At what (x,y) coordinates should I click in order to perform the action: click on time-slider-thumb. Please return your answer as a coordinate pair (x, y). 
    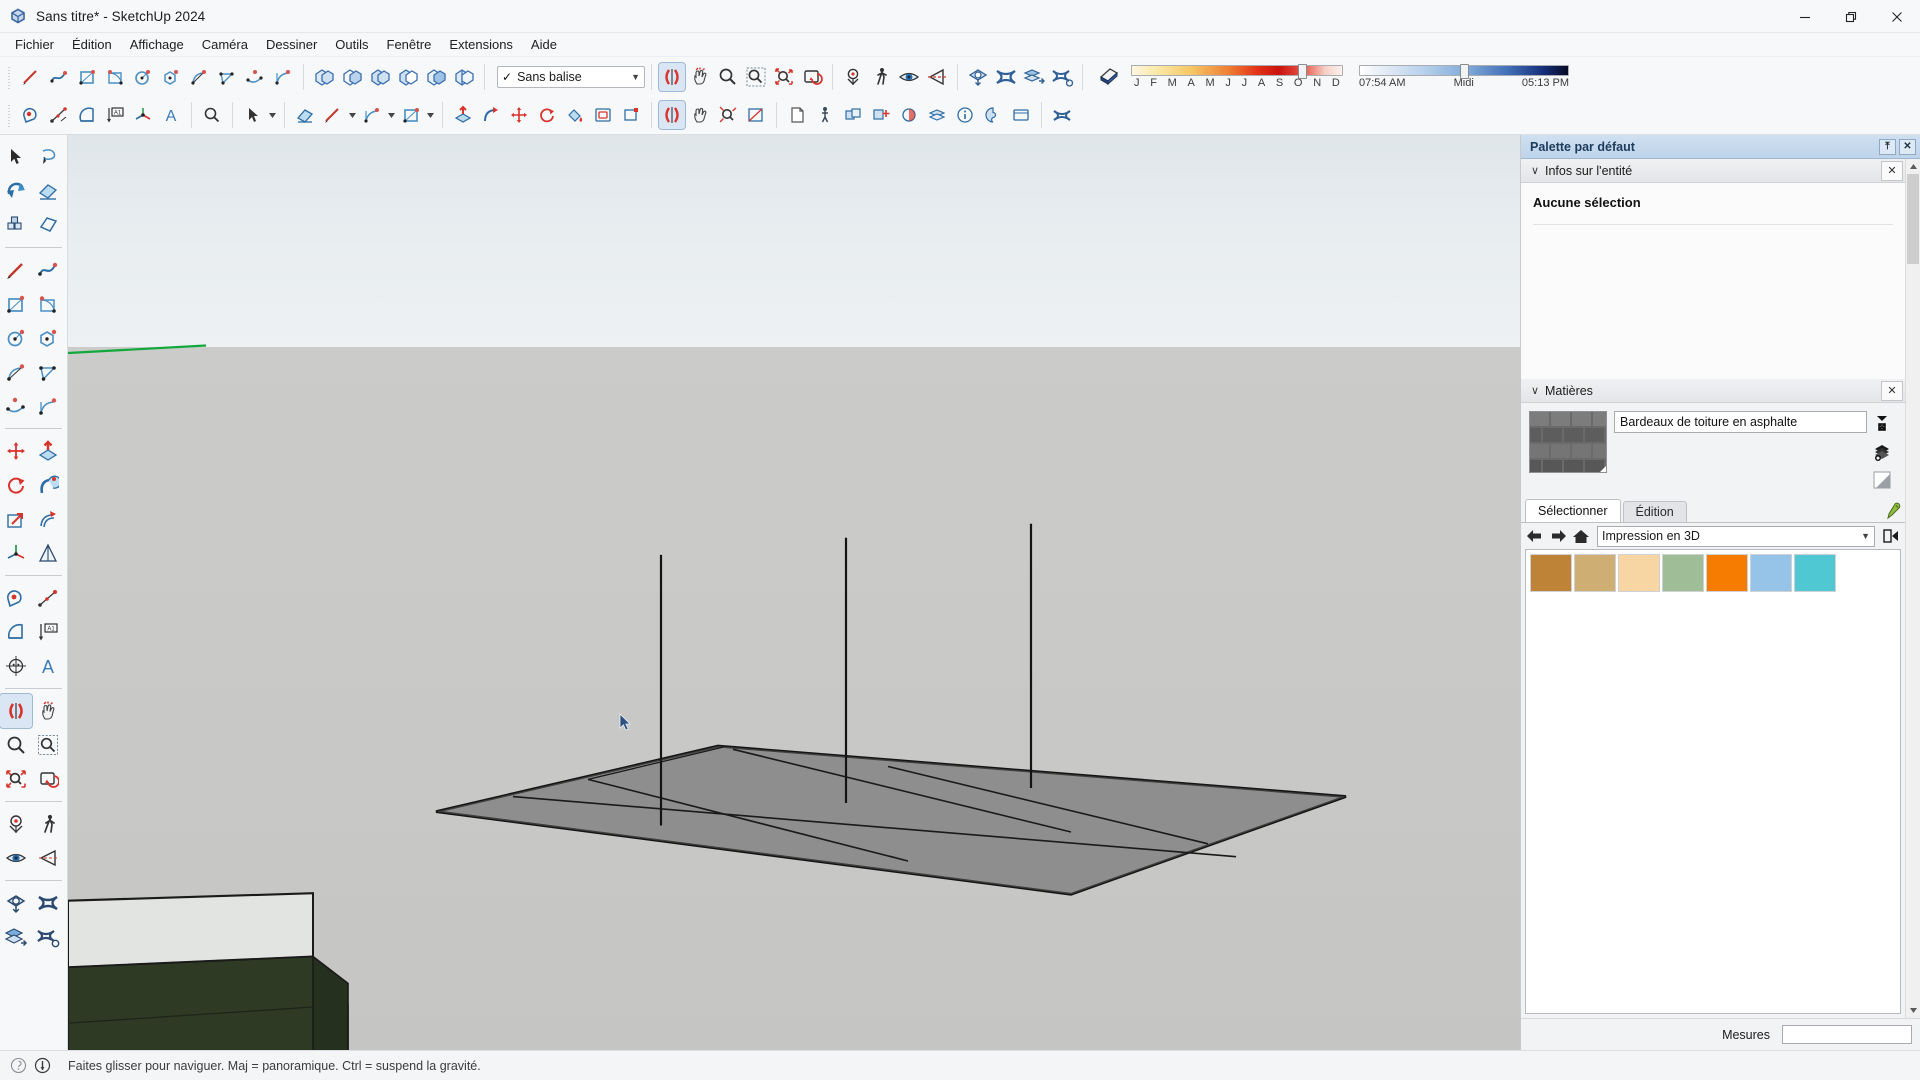
    Looking at the image, I should click on (1464, 71).